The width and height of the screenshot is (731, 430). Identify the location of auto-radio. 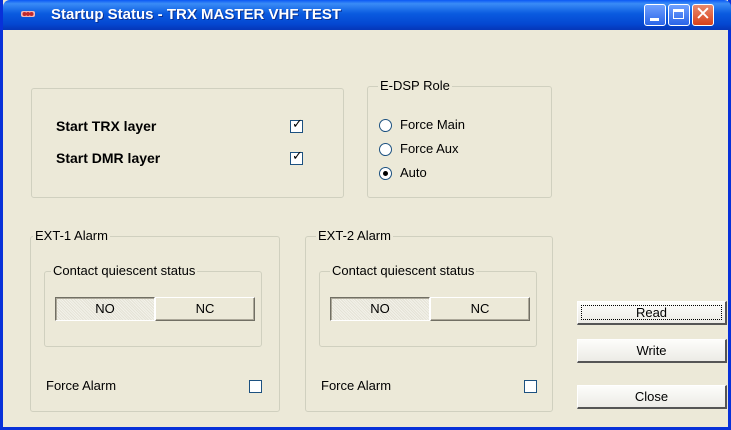
(385, 173).